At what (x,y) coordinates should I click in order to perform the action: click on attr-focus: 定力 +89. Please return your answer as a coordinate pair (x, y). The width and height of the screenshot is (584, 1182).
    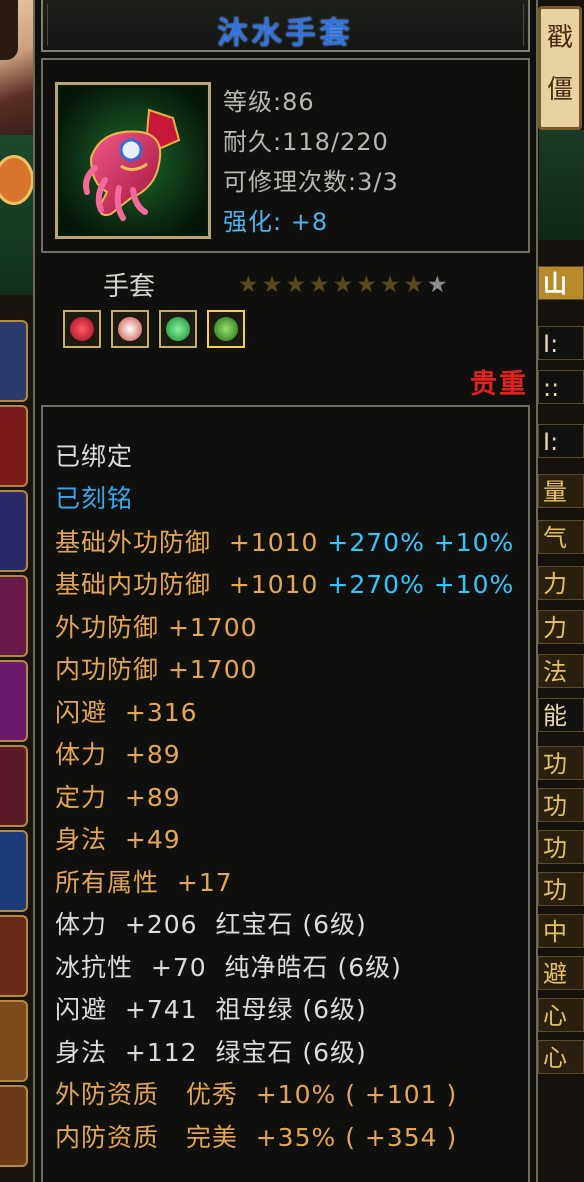
    Looking at the image, I should click on (118, 797).